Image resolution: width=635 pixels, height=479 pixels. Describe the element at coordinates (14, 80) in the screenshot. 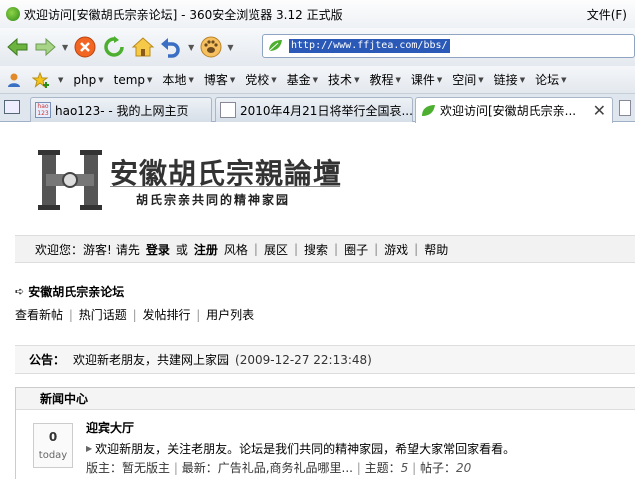

I see `user-icon` at that location.